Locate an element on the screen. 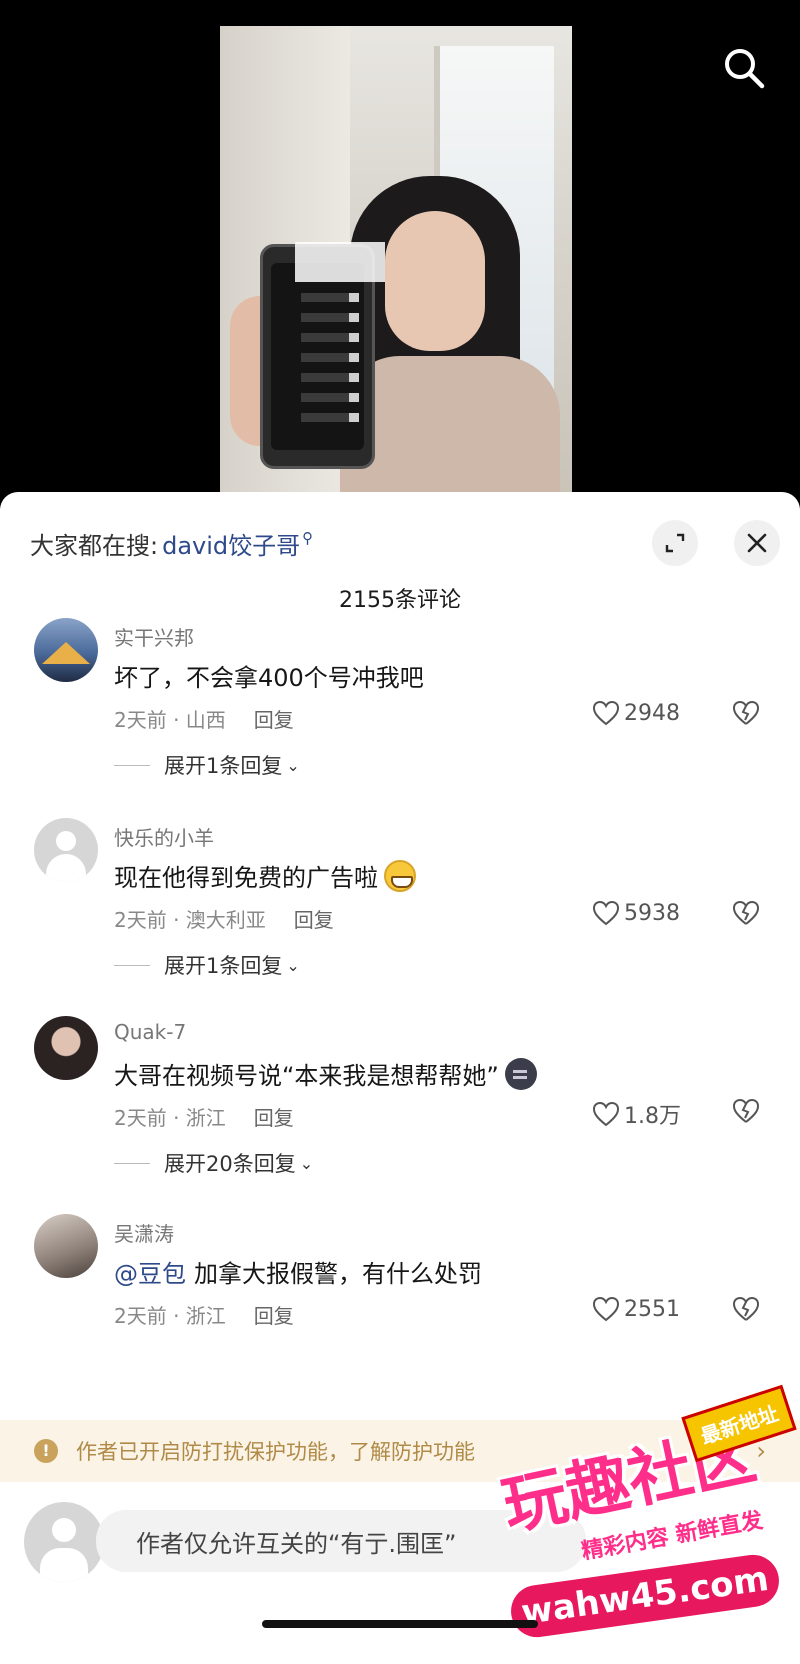  search-button is located at coordinates (744, 68).